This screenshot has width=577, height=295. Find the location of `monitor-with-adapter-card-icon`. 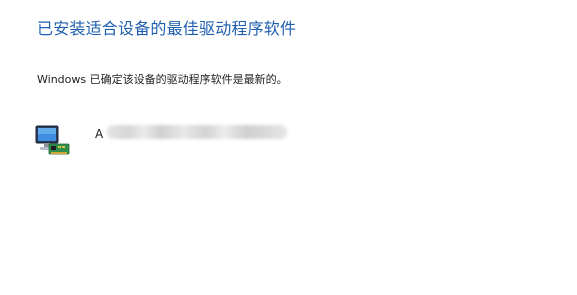

monitor-with-adapter-card-icon is located at coordinates (53, 140).